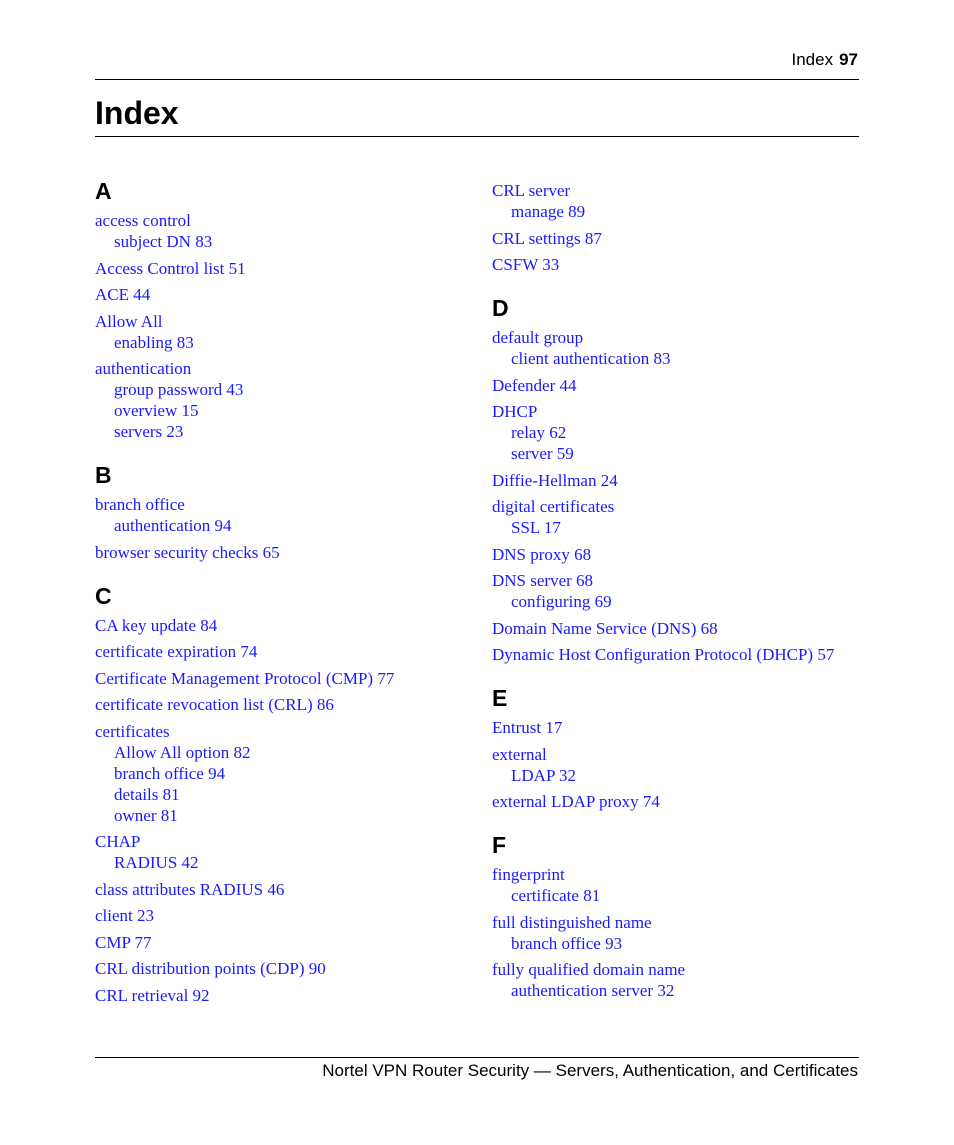 The image size is (954, 1145). I want to click on index-term-link: client 23, so click(285, 915).